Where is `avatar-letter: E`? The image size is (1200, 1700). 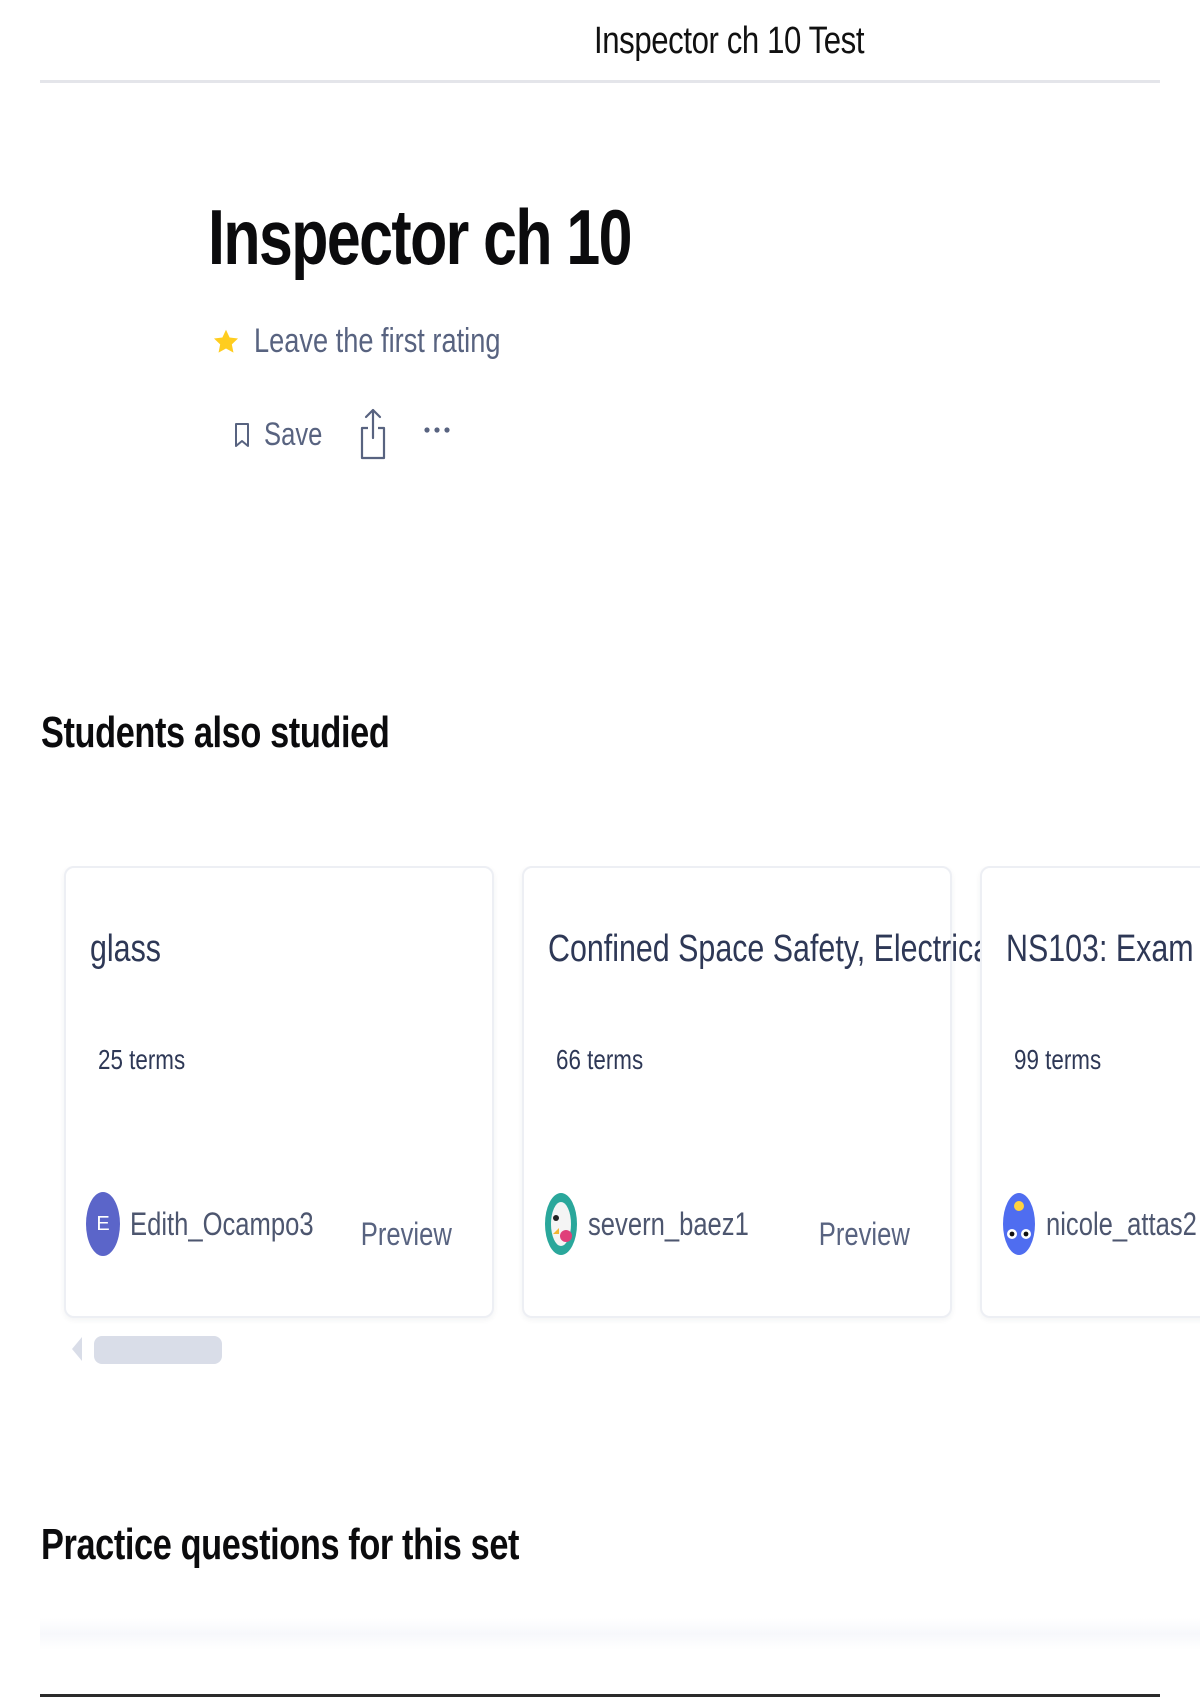 avatar-letter: E is located at coordinates (103, 1223).